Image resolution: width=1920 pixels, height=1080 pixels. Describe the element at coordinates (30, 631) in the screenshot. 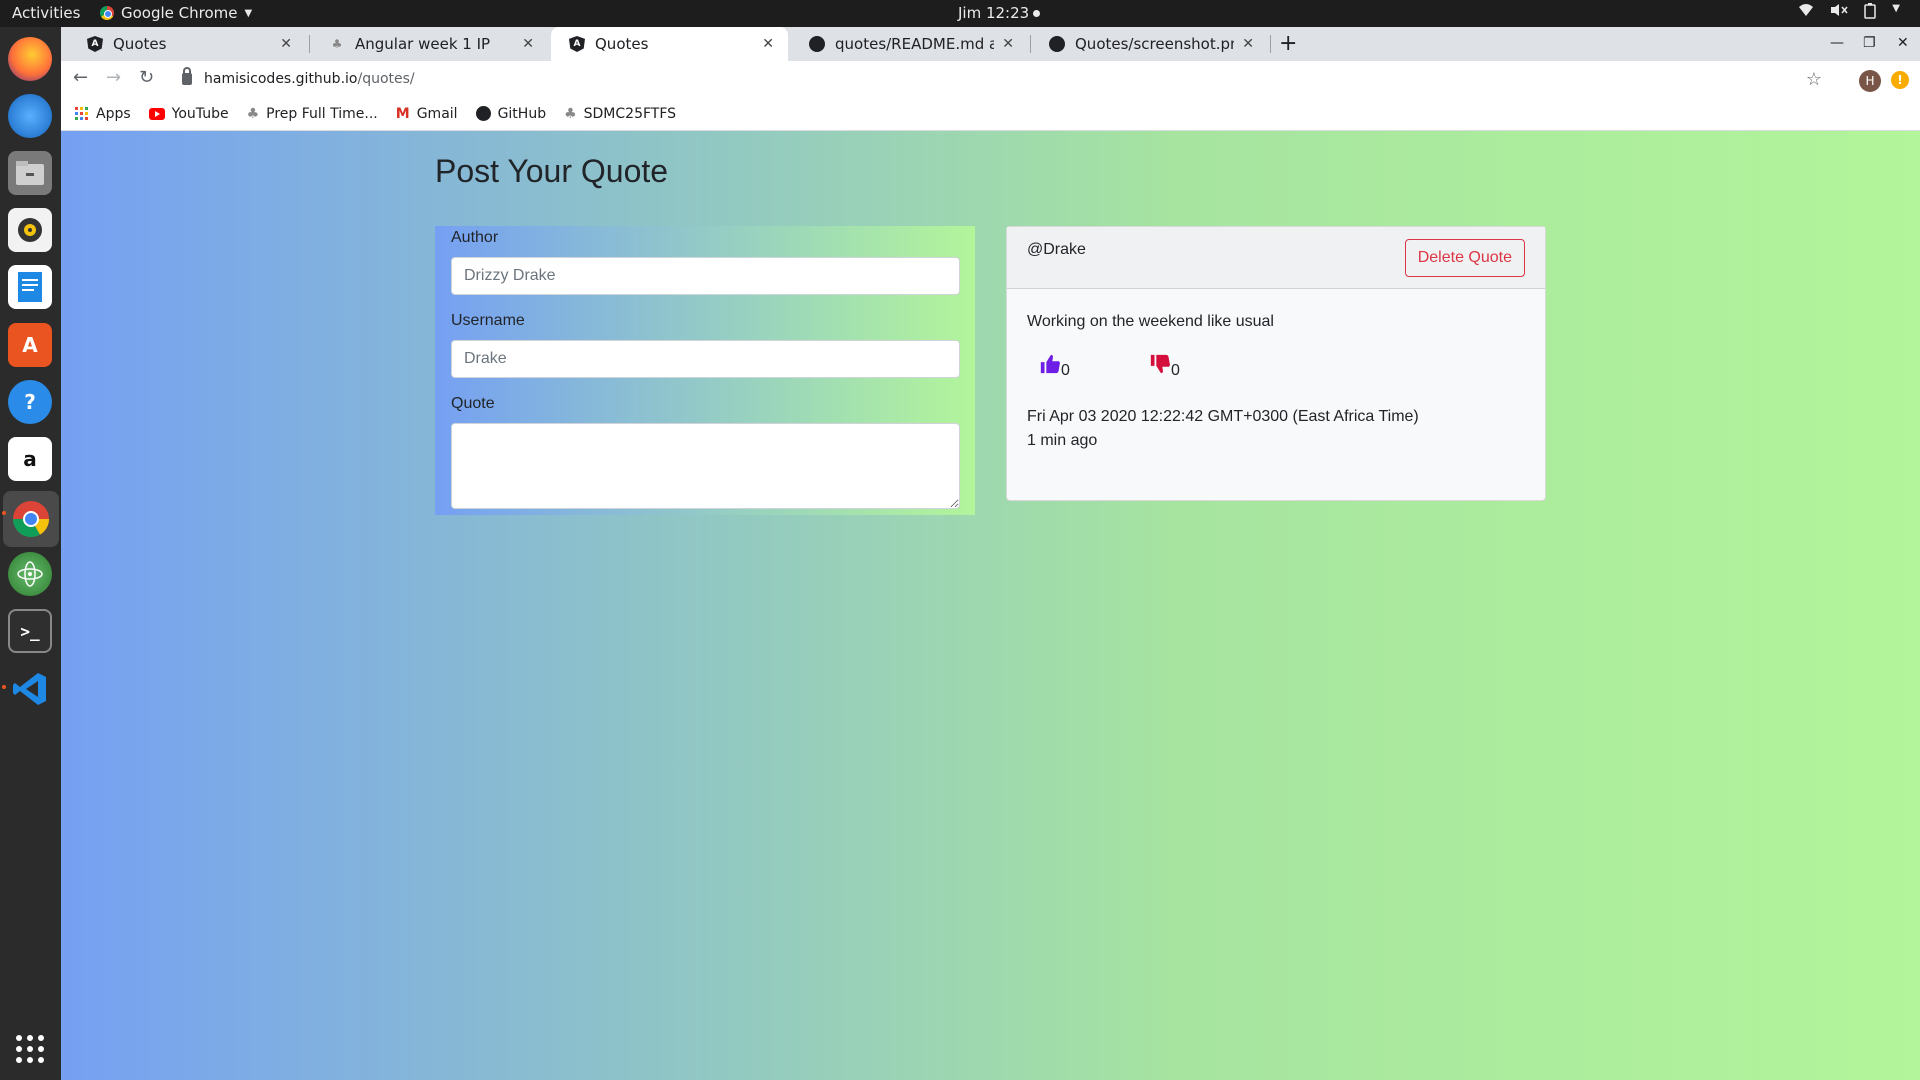

I see `terminal-icon: >_` at that location.